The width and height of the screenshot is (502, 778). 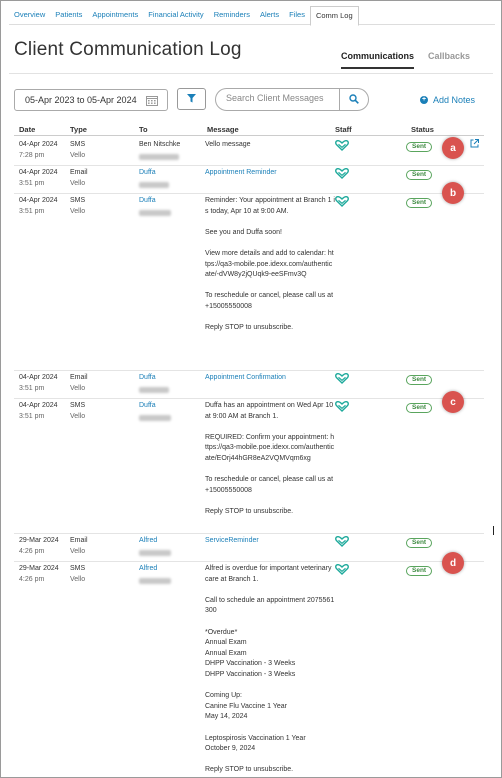 What do you see at coordinates (191, 99) in the screenshot?
I see `filter-button` at bounding box center [191, 99].